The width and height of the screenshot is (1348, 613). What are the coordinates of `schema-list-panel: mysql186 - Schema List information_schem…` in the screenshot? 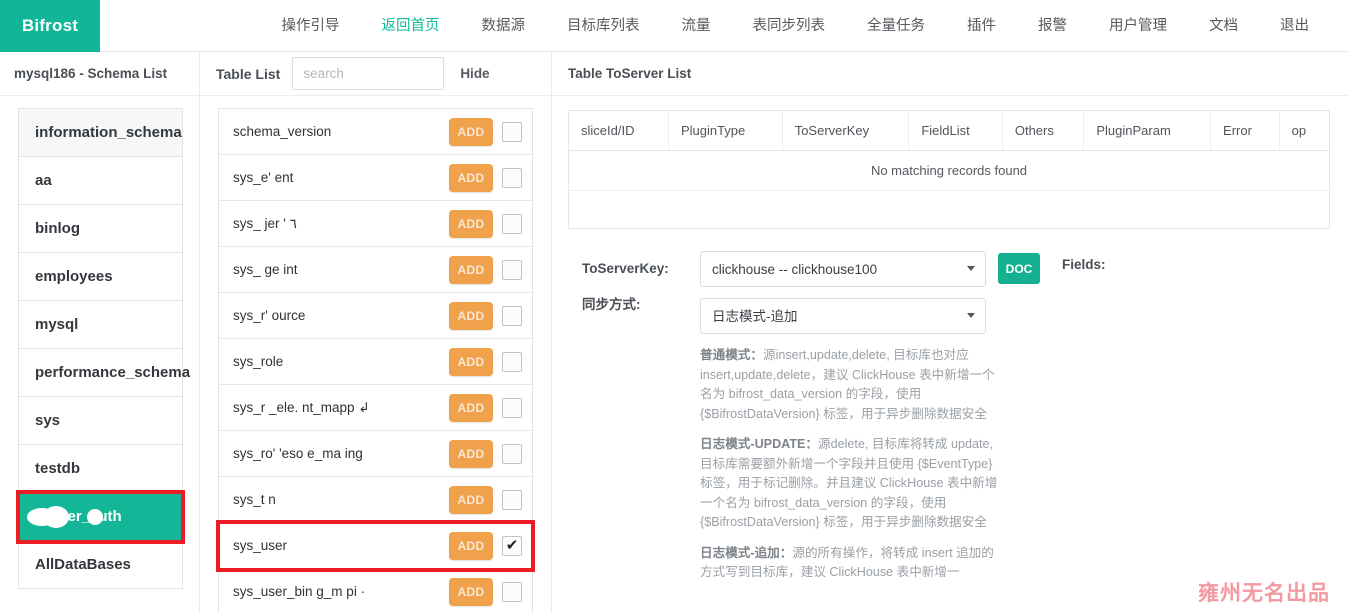 It's located at (100, 332).